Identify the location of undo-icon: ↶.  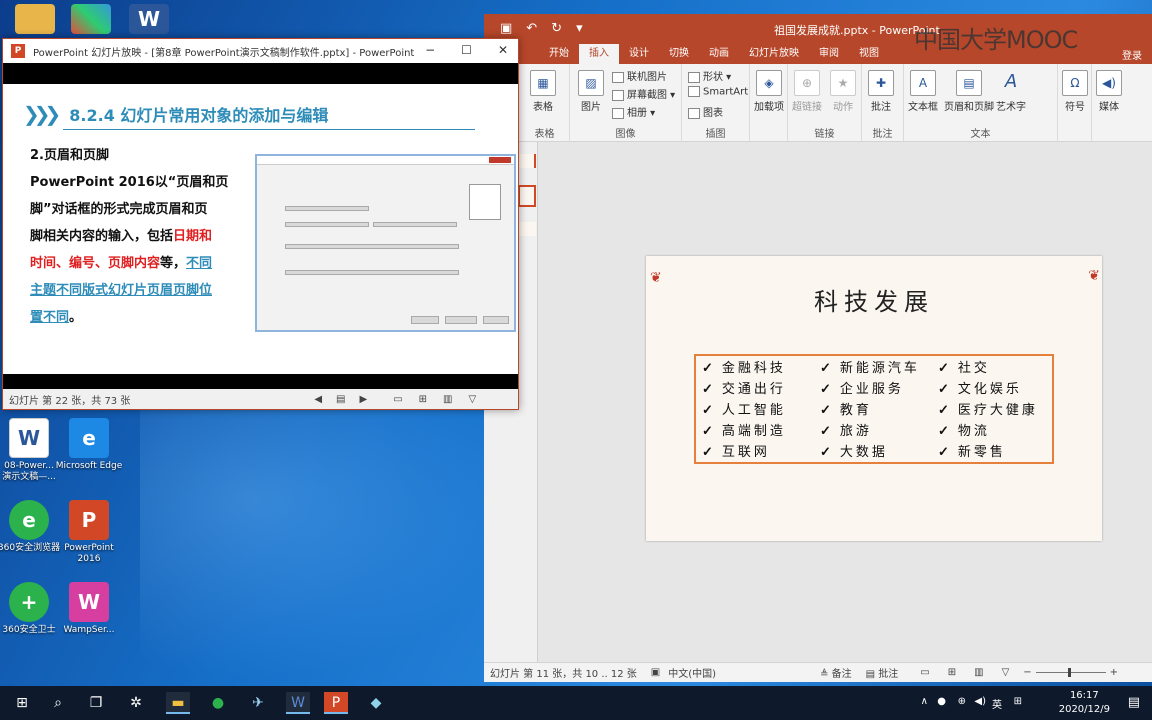
(531, 28).